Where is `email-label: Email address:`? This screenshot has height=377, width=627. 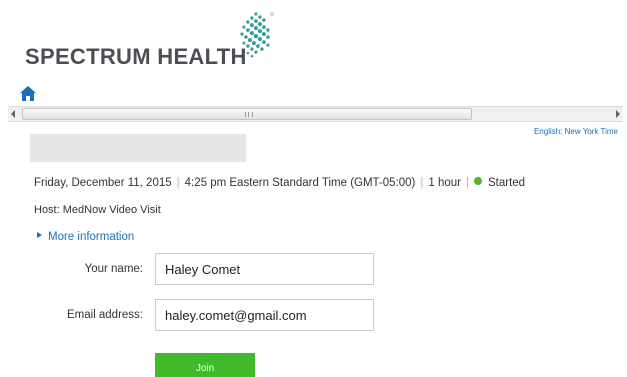
email-label: Email address: is located at coordinates (104, 315).